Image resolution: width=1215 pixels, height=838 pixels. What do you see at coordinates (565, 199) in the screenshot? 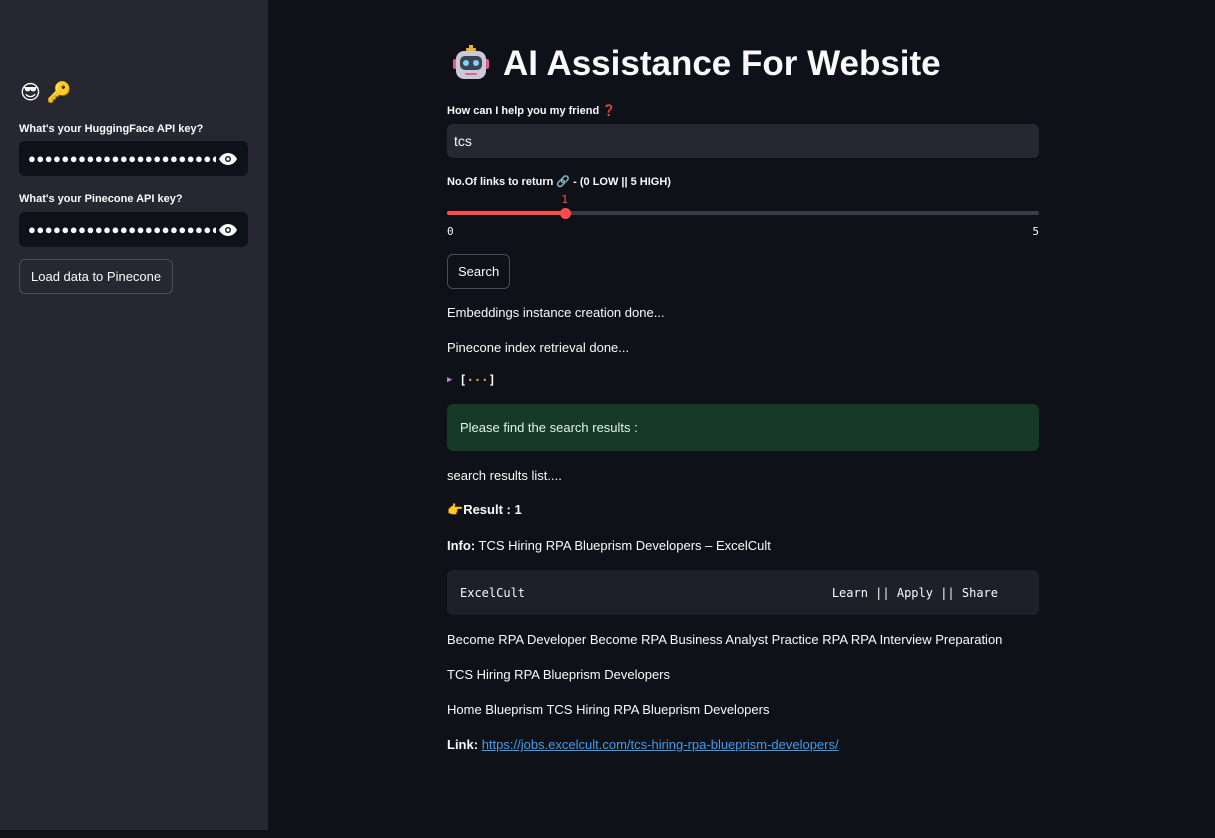
I see `slider-value: 1` at bounding box center [565, 199].